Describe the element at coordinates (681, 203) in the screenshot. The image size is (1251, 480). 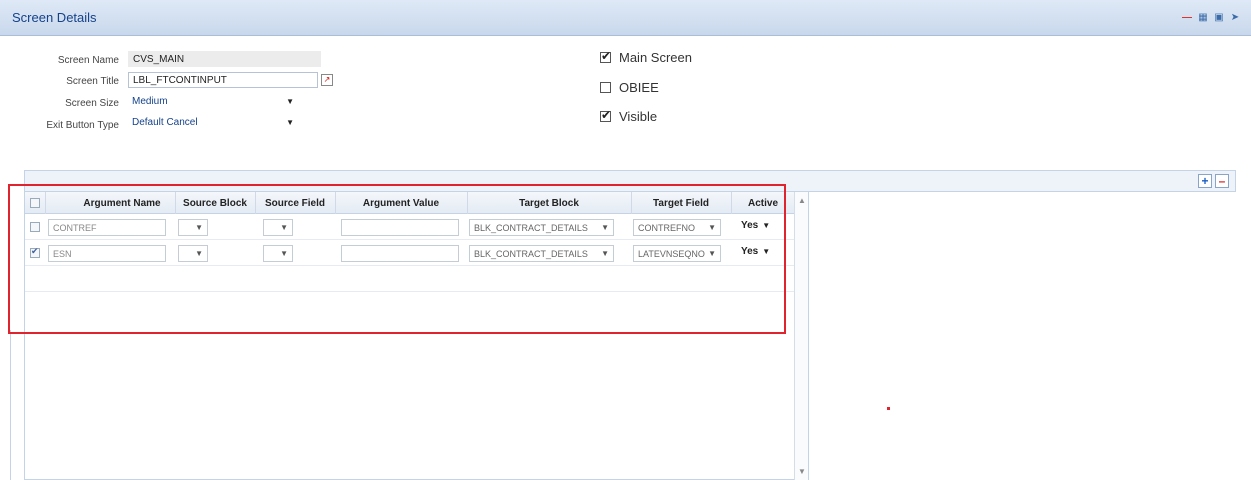
I see `col-header-target-field: Target Field` at that location.